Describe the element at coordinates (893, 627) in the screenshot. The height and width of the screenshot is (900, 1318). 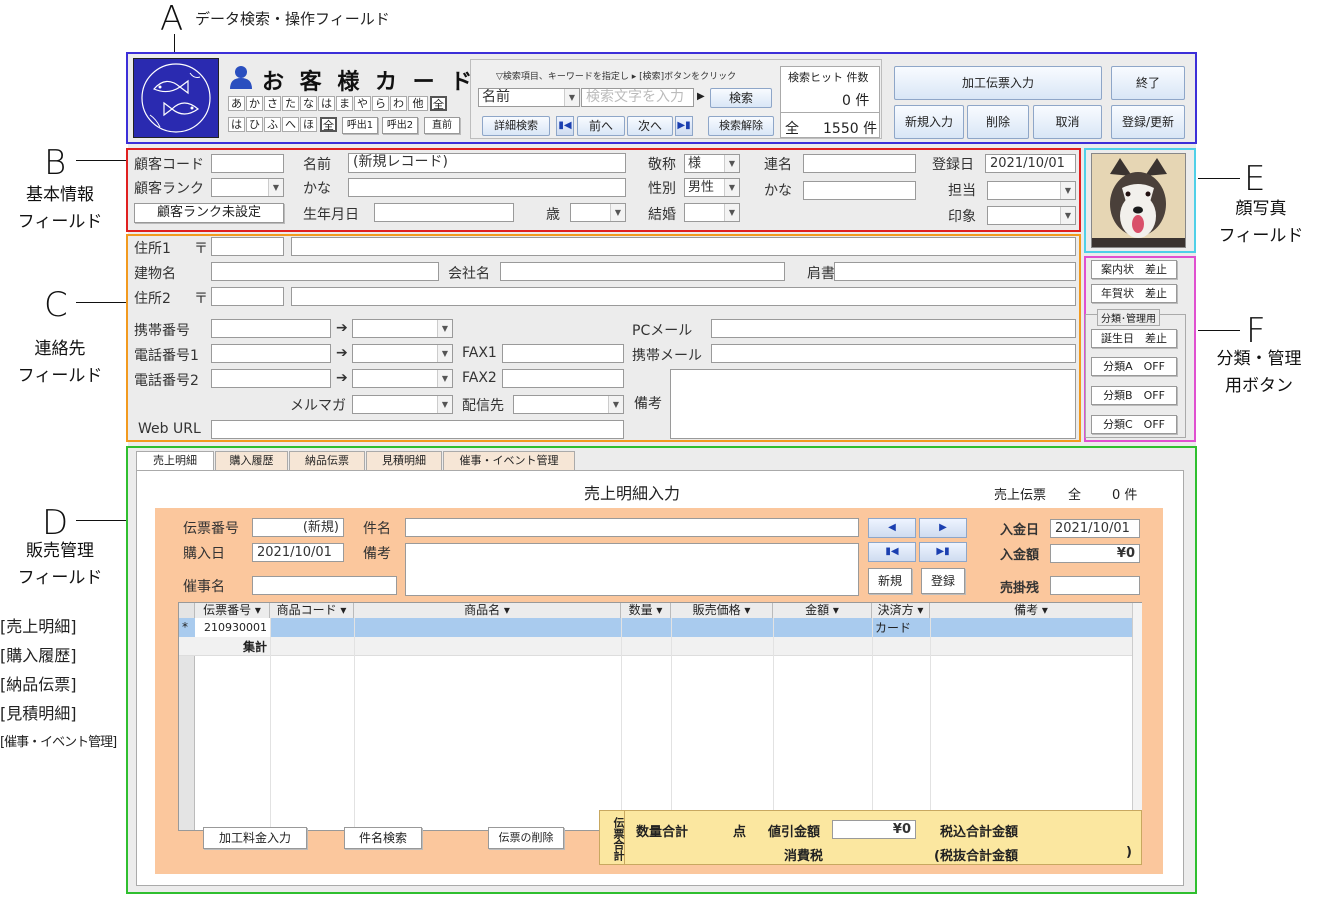
I see `table-cell-payment: カード` at that location.